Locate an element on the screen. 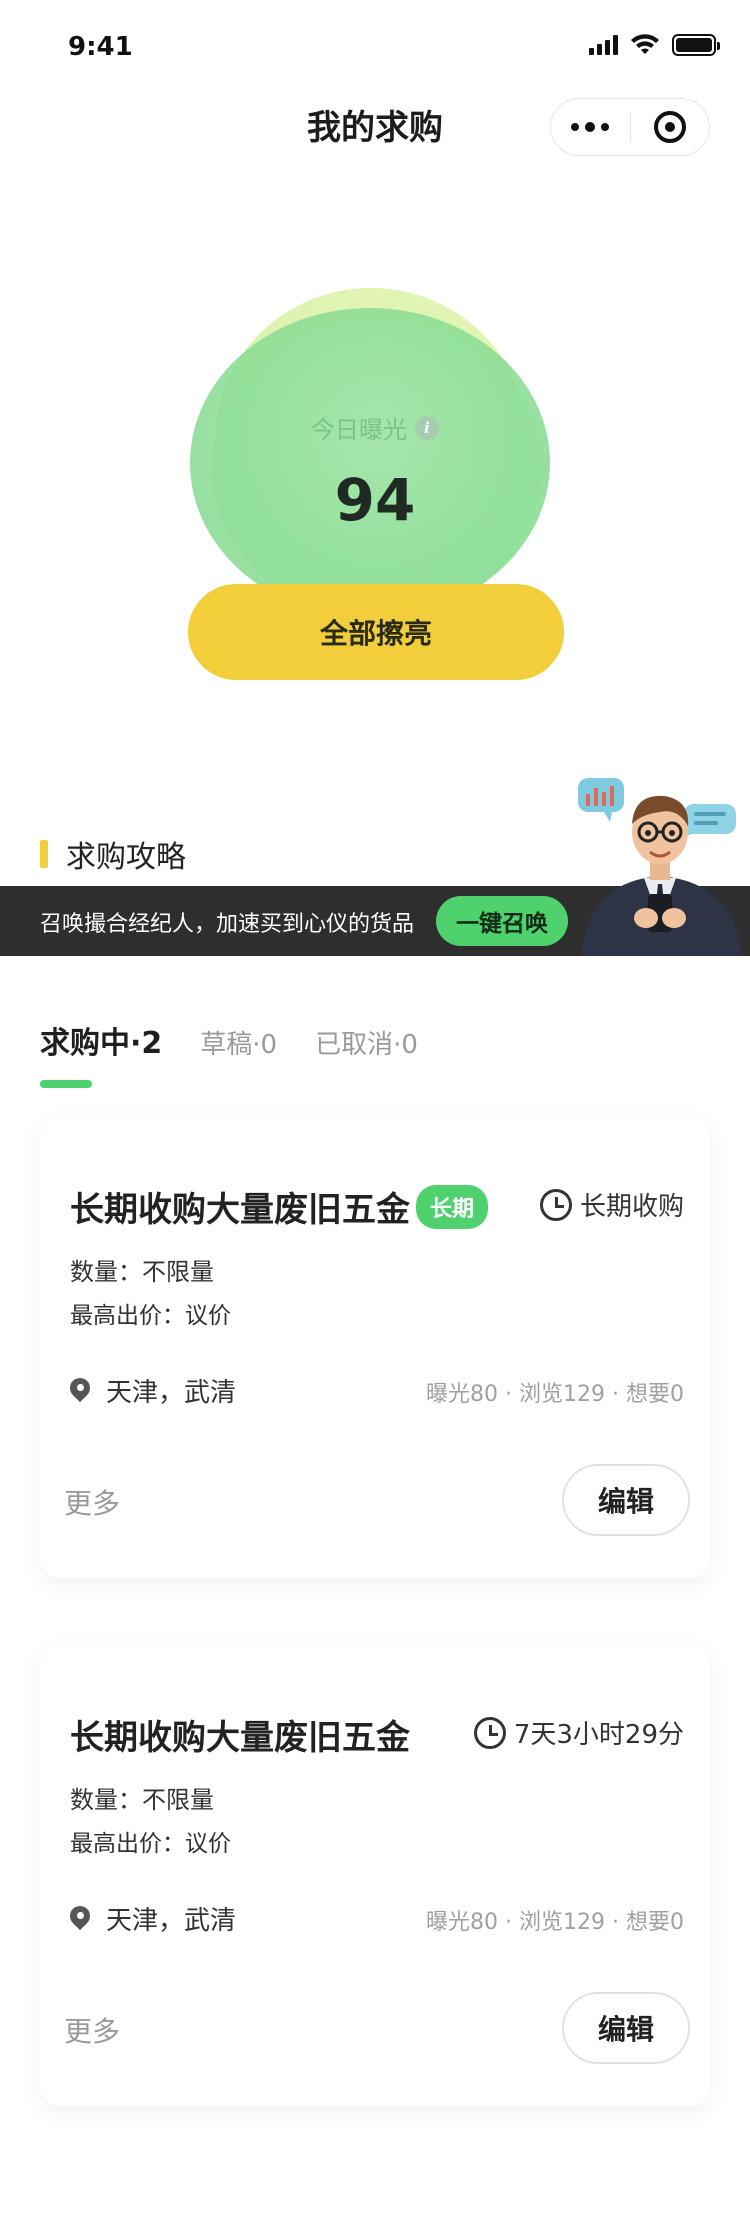 The width and height of the screenshot is (750, 2228). card-title: 长期收购大量废旧五金 长期 is located at coordinates (279, 1206).